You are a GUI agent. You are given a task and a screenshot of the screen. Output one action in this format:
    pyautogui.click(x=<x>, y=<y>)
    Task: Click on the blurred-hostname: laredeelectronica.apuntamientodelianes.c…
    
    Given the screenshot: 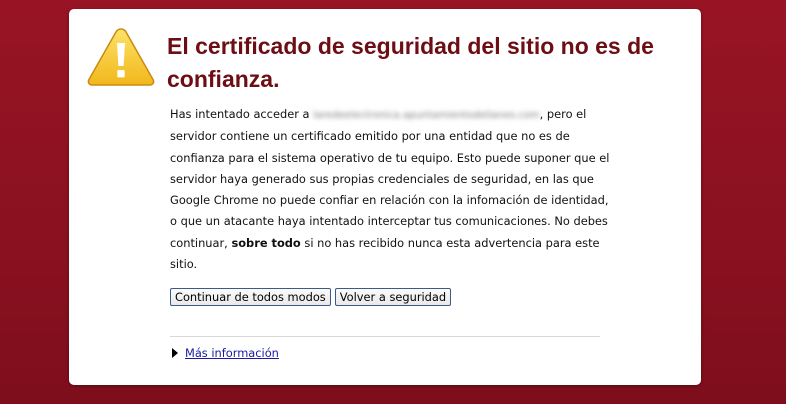 What is the action you would take?
    pyautogui.click(x=426, y=115)
    